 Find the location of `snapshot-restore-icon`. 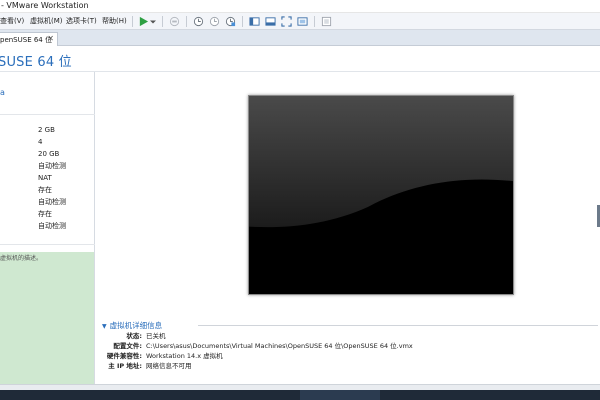

snapshot-restore-icon is located at coordinates (214, 21).